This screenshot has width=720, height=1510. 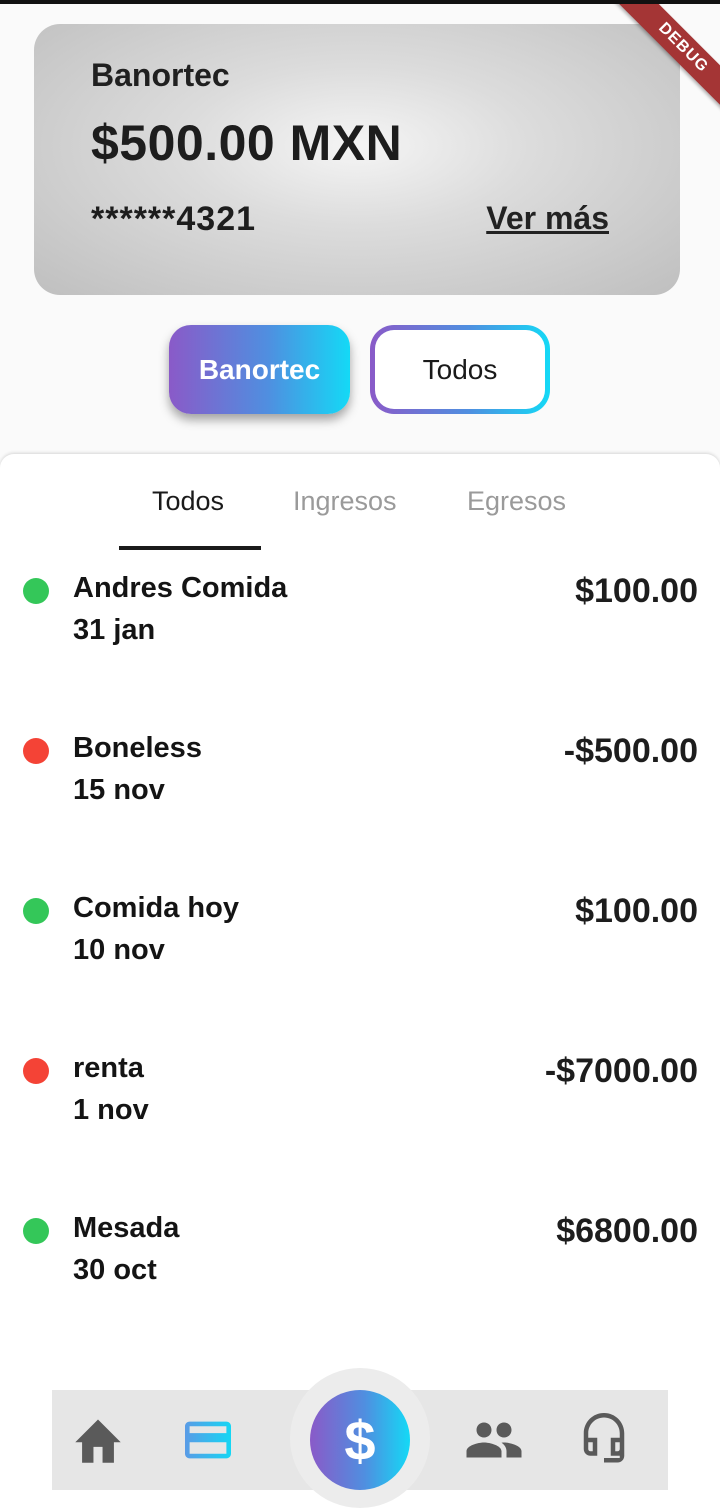 I want to click on tab-ingresos: Ingresos, so click(x=345, y=501).